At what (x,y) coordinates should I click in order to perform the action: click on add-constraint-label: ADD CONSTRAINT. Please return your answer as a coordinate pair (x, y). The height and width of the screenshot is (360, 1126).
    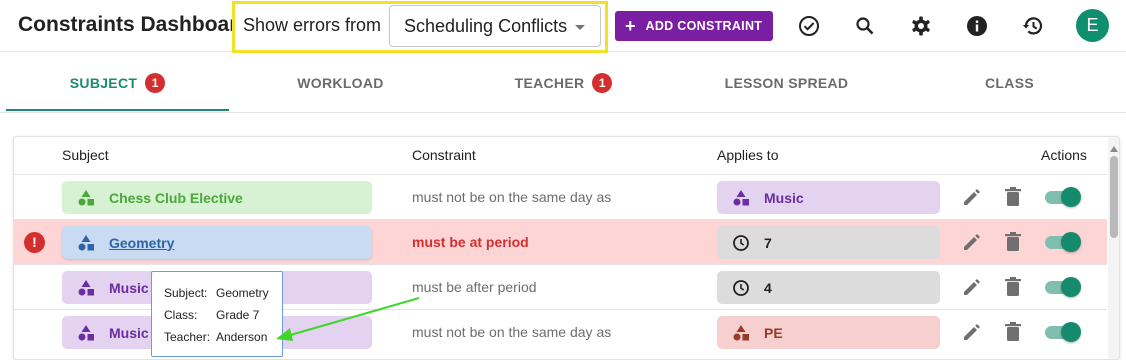
    Looking at the image, I should click on (704, 26).